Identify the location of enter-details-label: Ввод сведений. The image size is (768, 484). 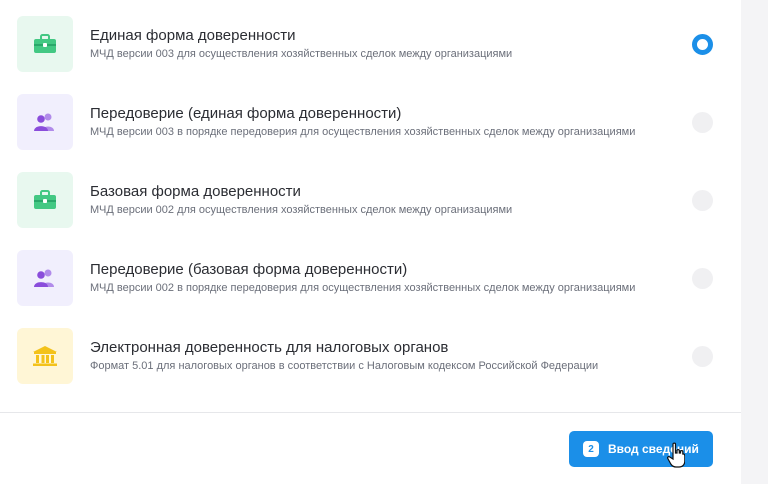
(653, 449).